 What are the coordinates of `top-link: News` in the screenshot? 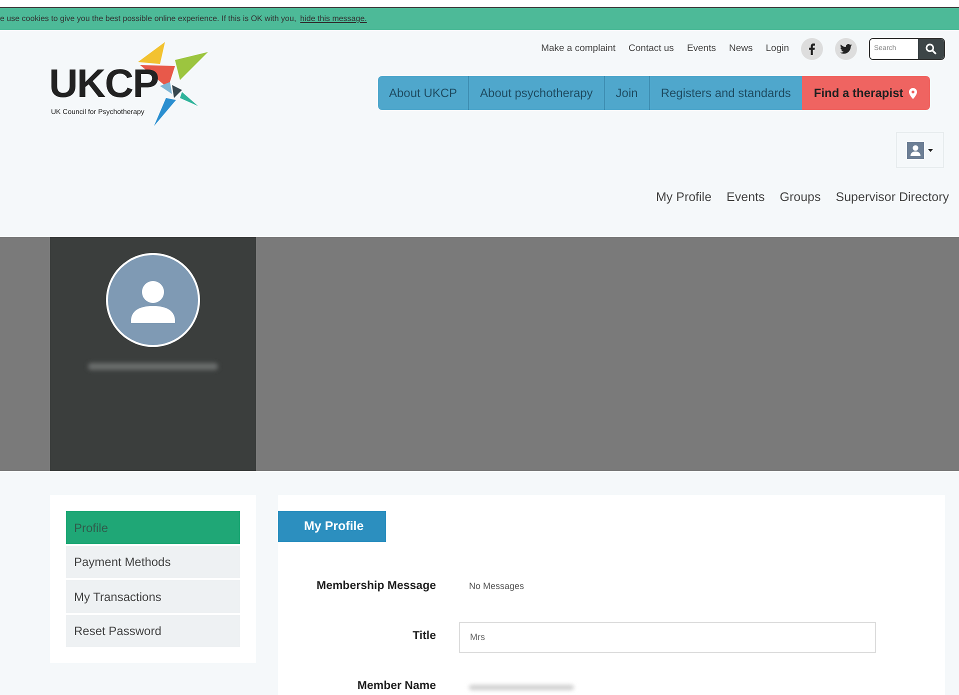 It's located at (740, 49).